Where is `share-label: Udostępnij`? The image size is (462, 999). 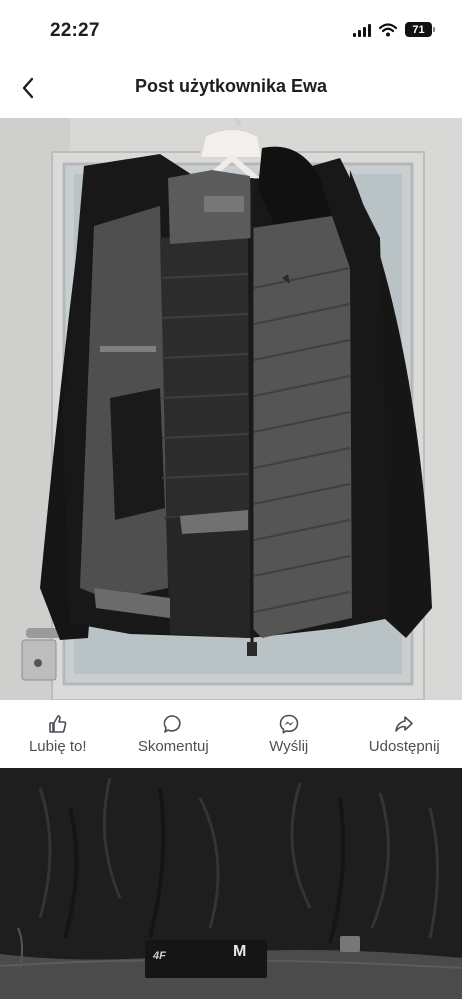
share-label: Udostępnij is located at coordinates (404, 746).